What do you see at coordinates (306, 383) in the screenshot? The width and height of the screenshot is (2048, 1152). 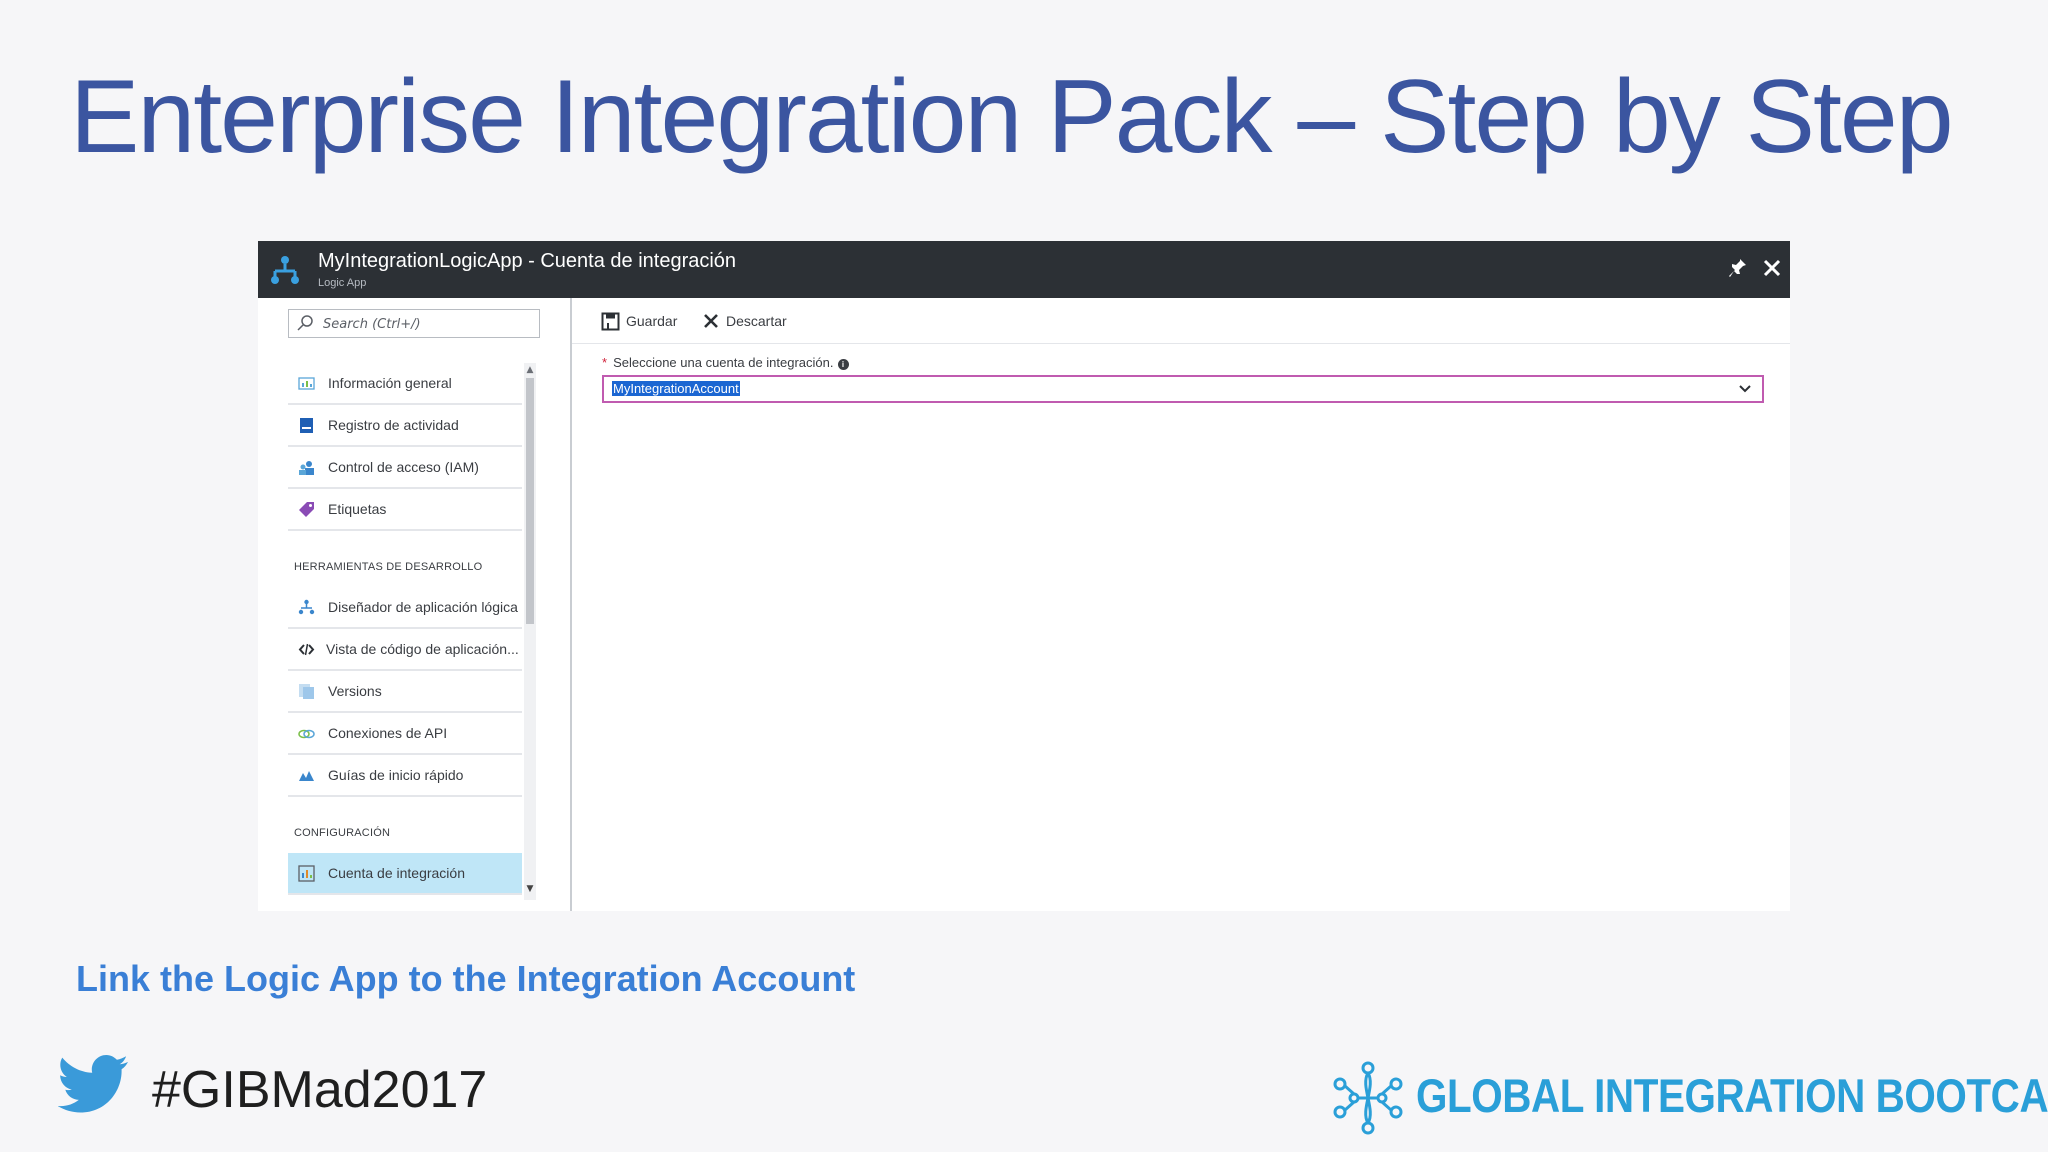 I see `overview-icon` at bounding box center [306, 383].